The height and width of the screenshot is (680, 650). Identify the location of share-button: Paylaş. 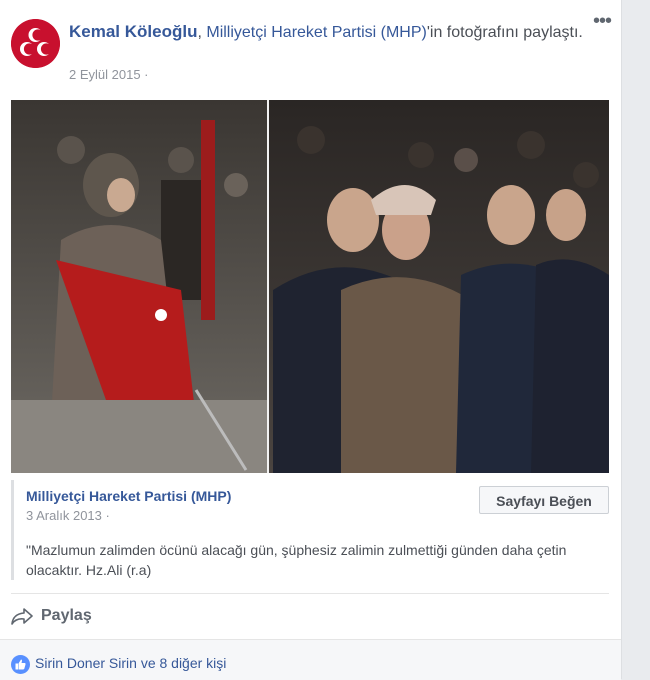
(51, 616).